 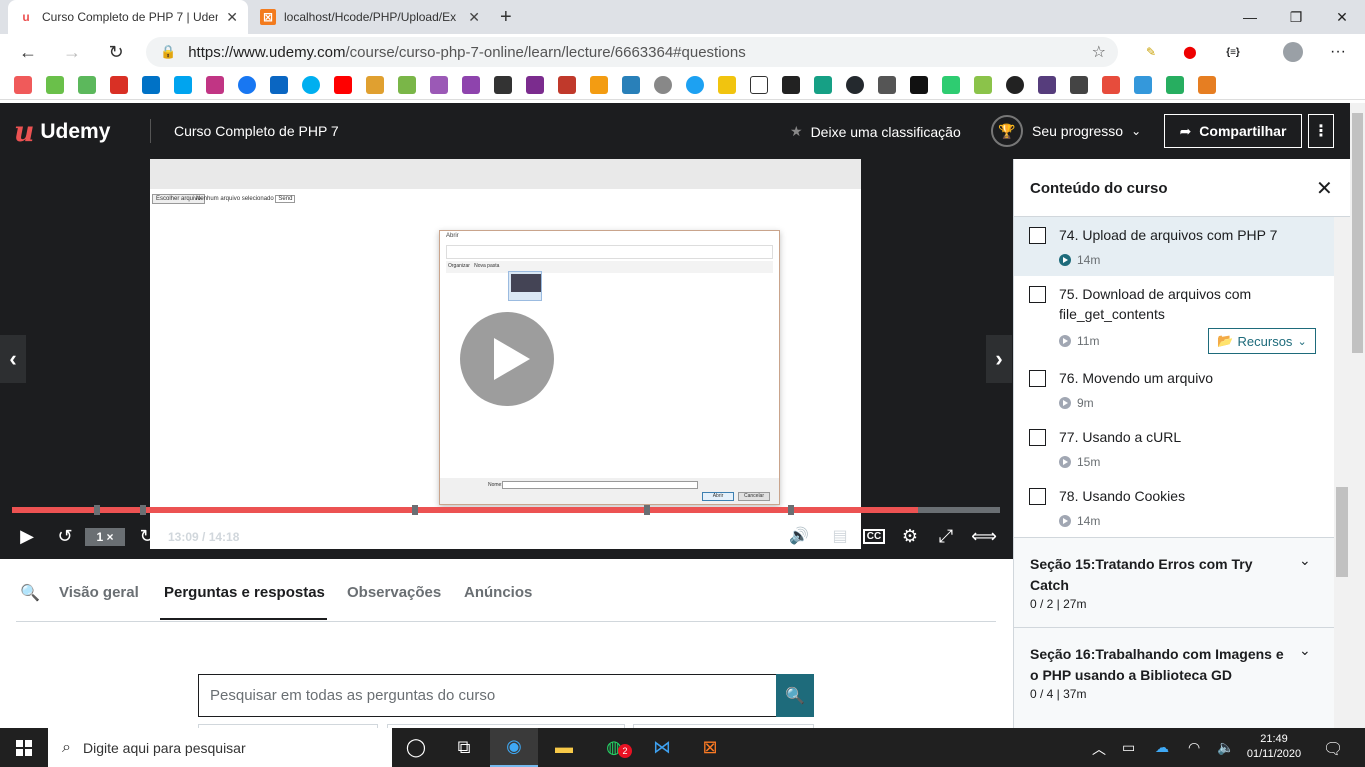 I want to click on rewind-icon: ↺, so click(x=65, y=536).